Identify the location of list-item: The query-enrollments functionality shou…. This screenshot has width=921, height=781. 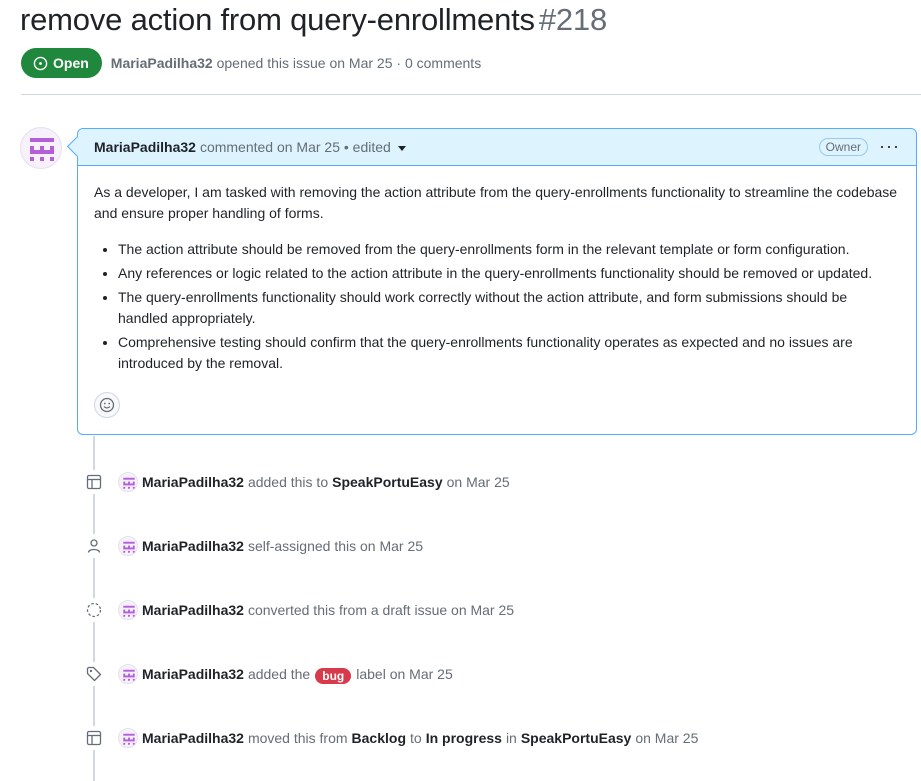
(509, 308).